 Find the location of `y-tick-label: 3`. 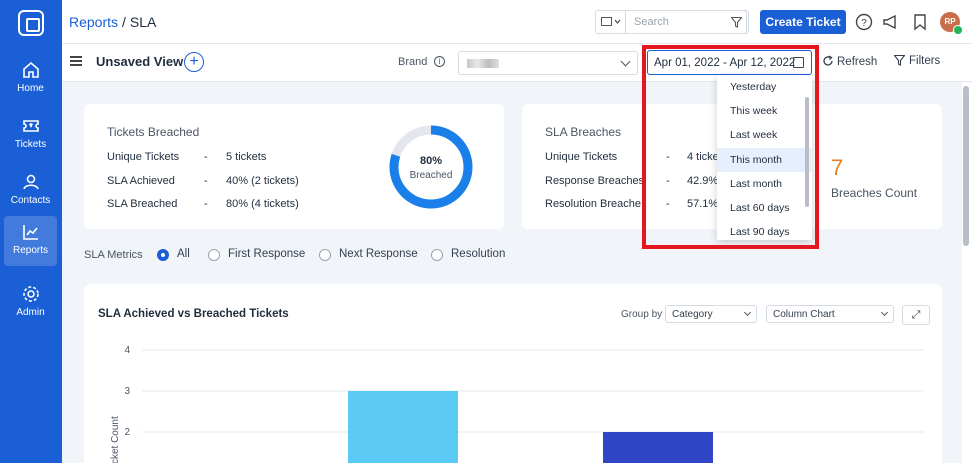

y-tick-label: 3 is located at coordinates (127, 391).